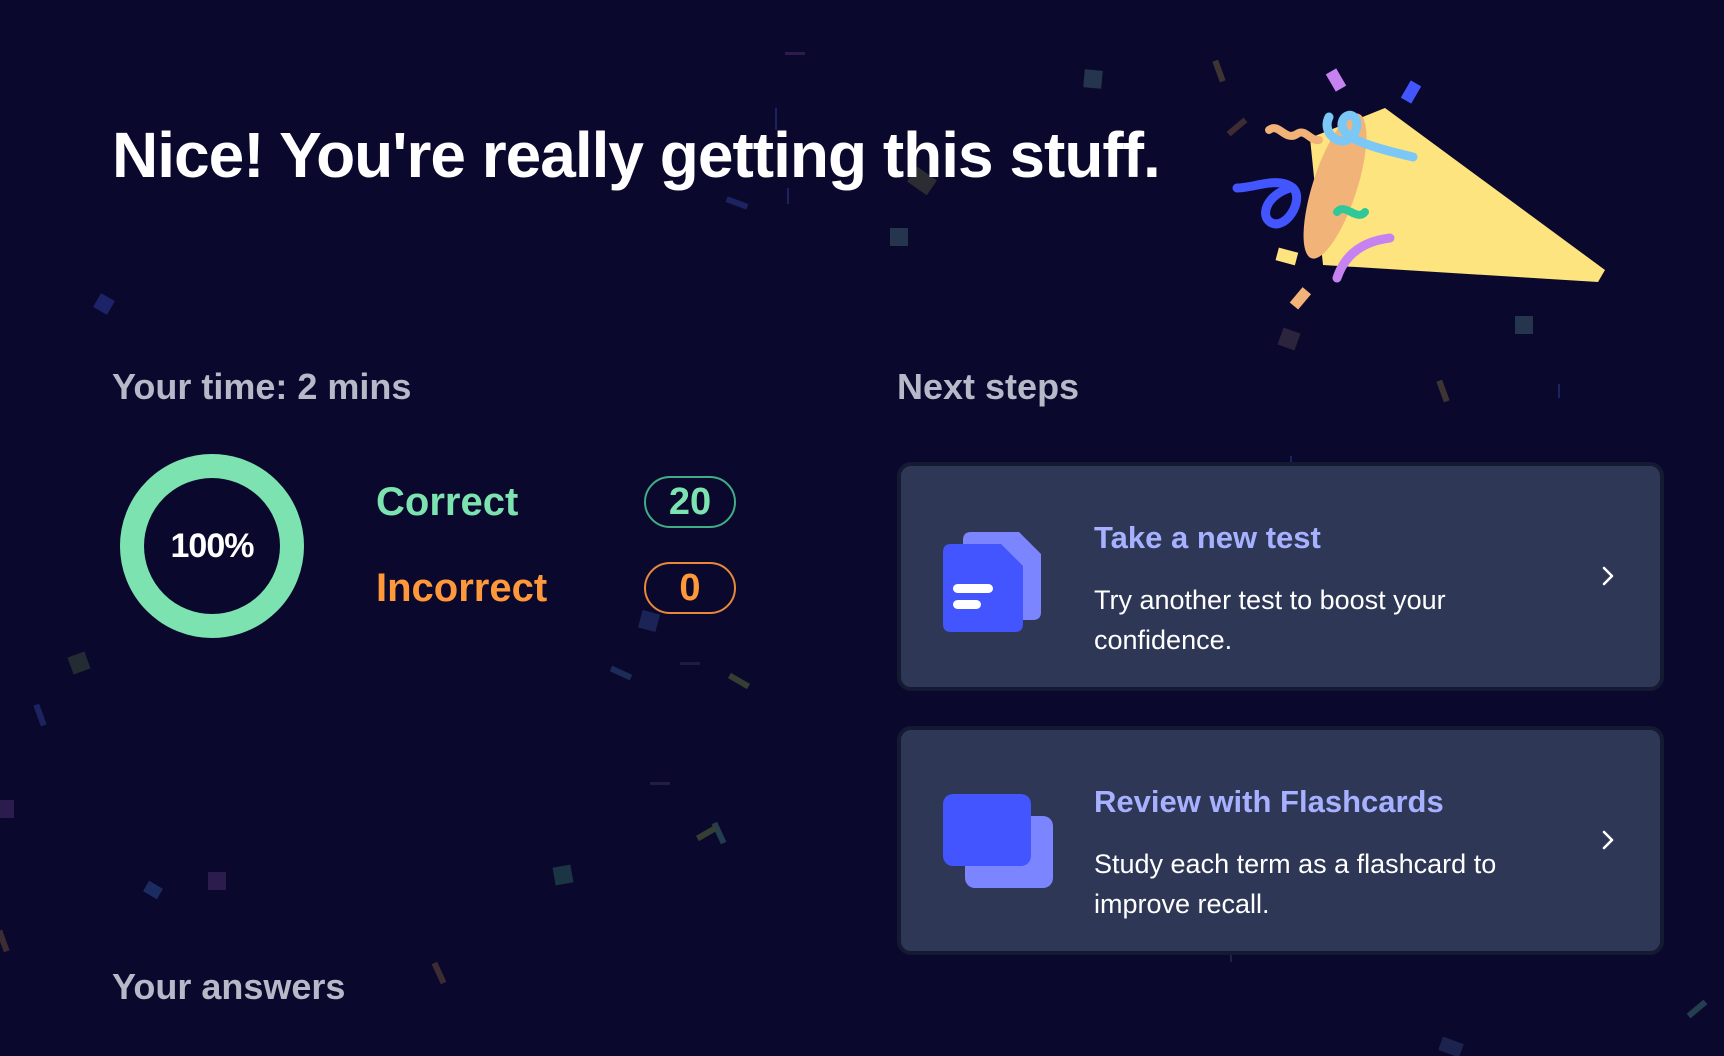 Image resolution: width=1724 pixels, height=1056 pixels. Describe the element at coordinates (690, 502) in the screenshot. I see `correct-count-badge: 20` at that location.